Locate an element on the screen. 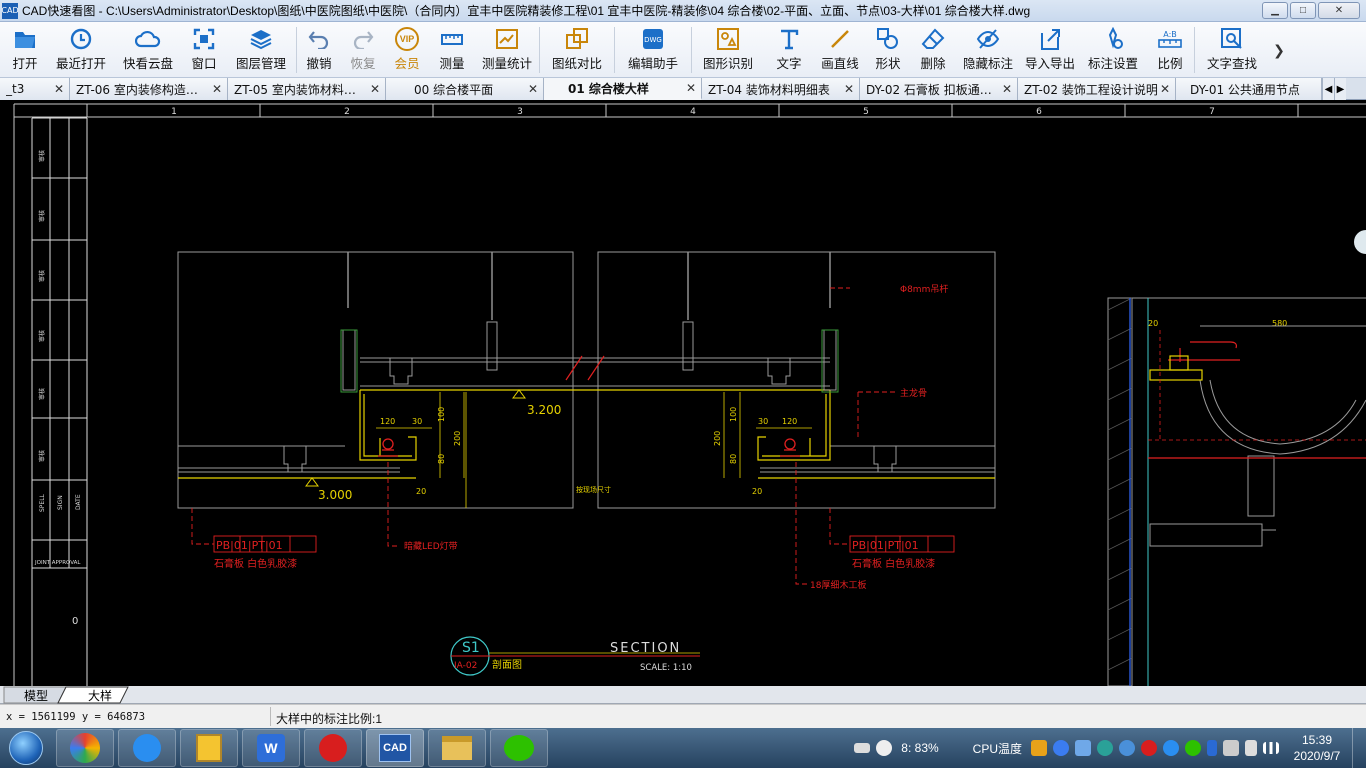  hide-annotation-button: 隐藏标注 is located at coordinates (988, 50).